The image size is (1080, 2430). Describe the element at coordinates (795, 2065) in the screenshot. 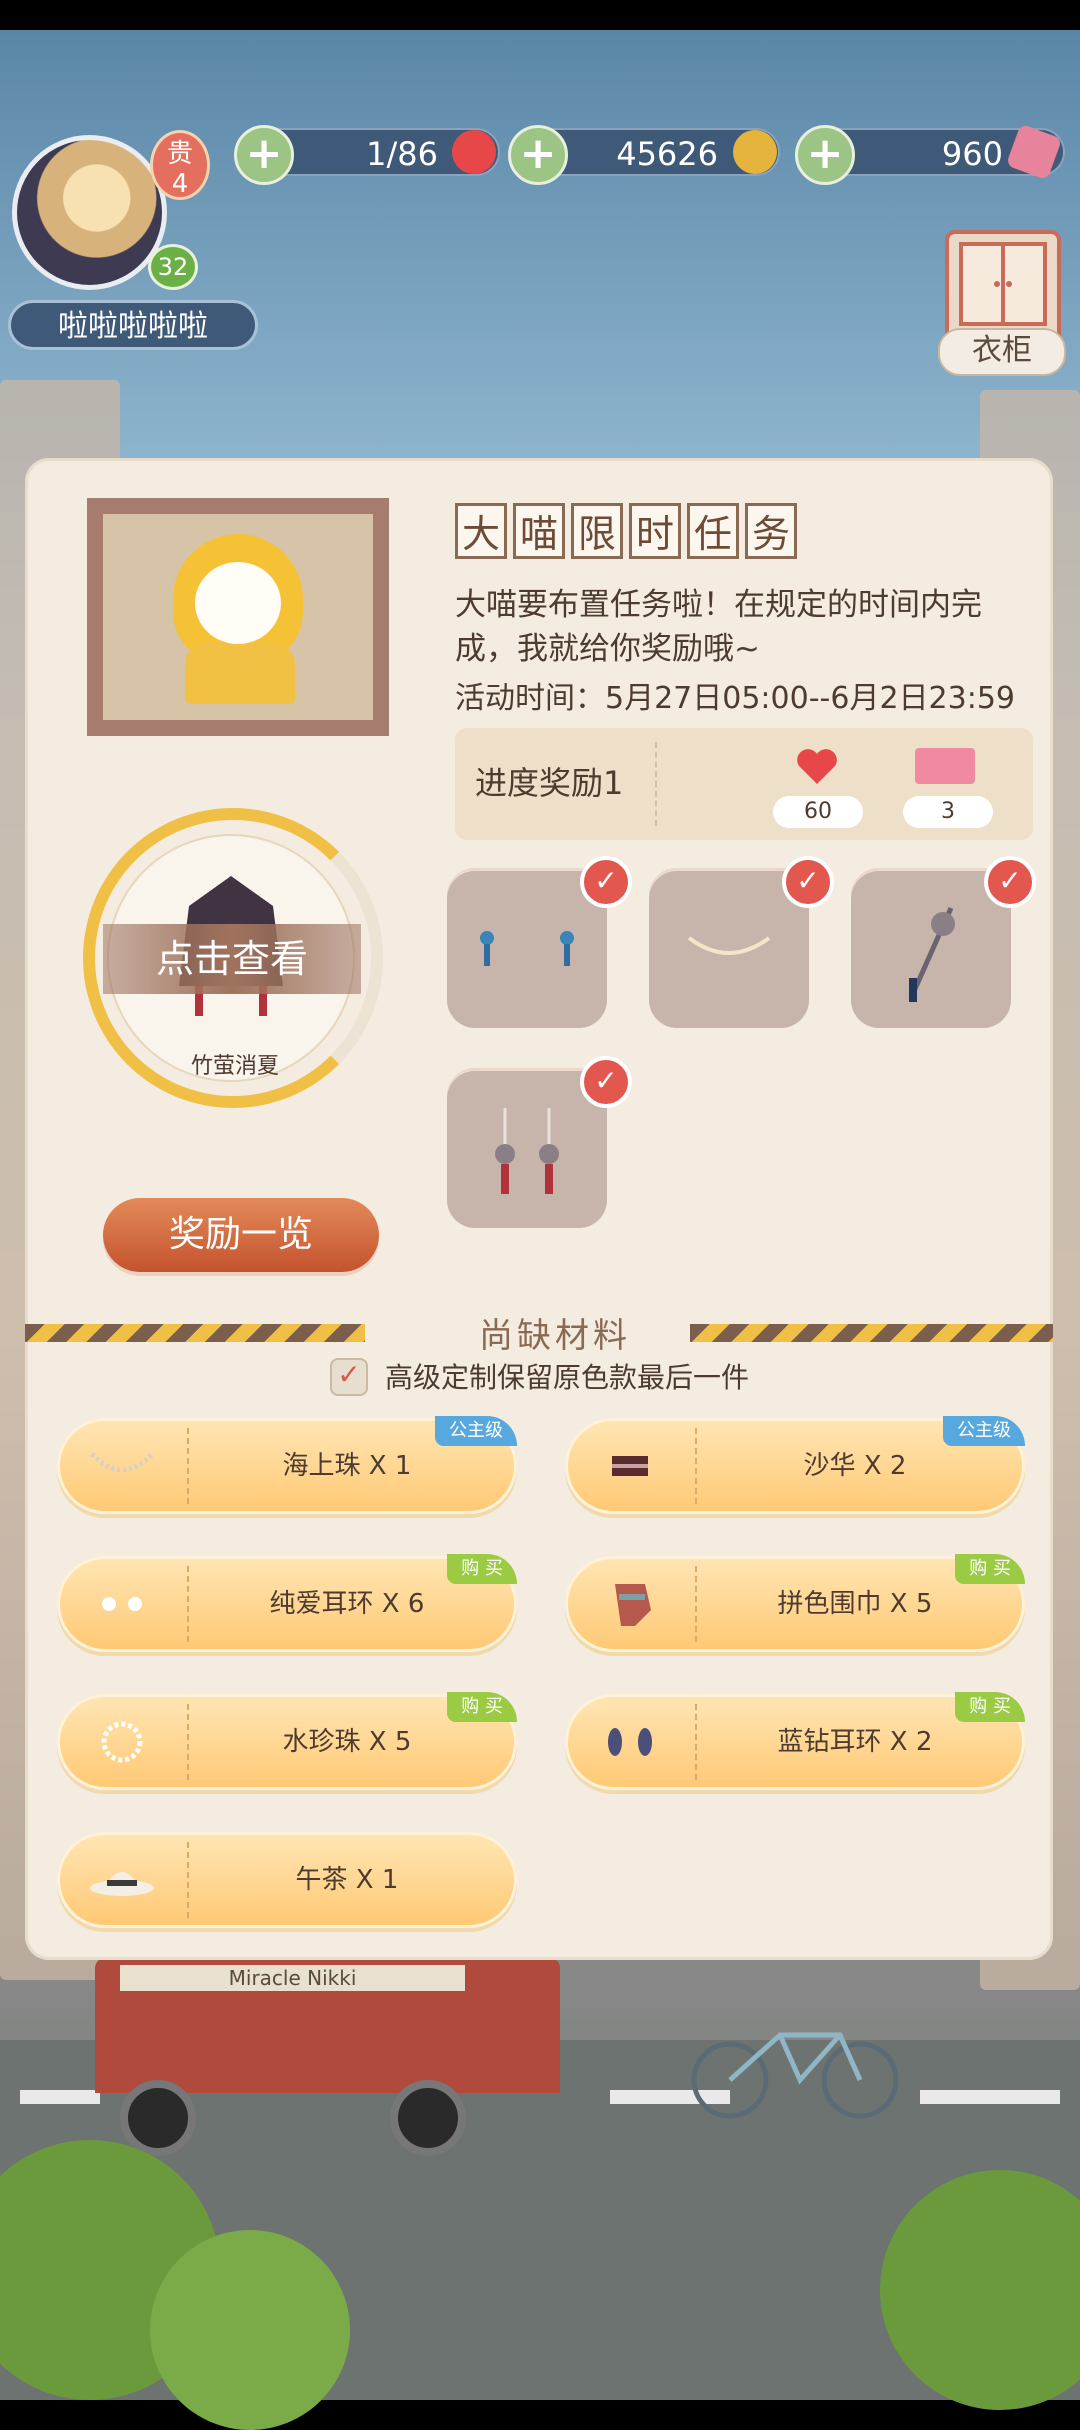

I see `bicycle` at that location.